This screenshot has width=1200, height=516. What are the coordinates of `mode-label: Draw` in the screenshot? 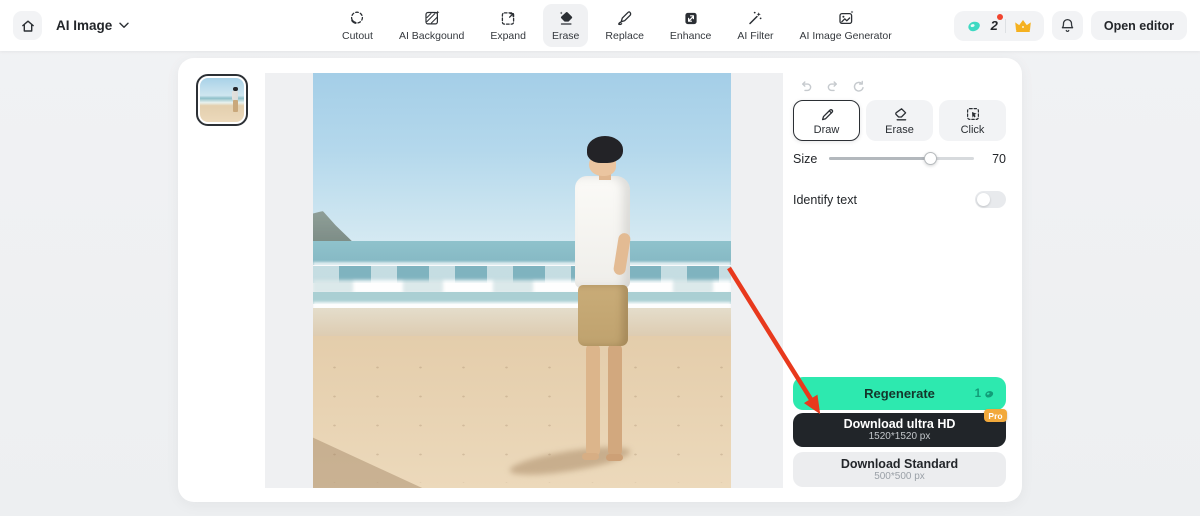 It's located at (826, 129).